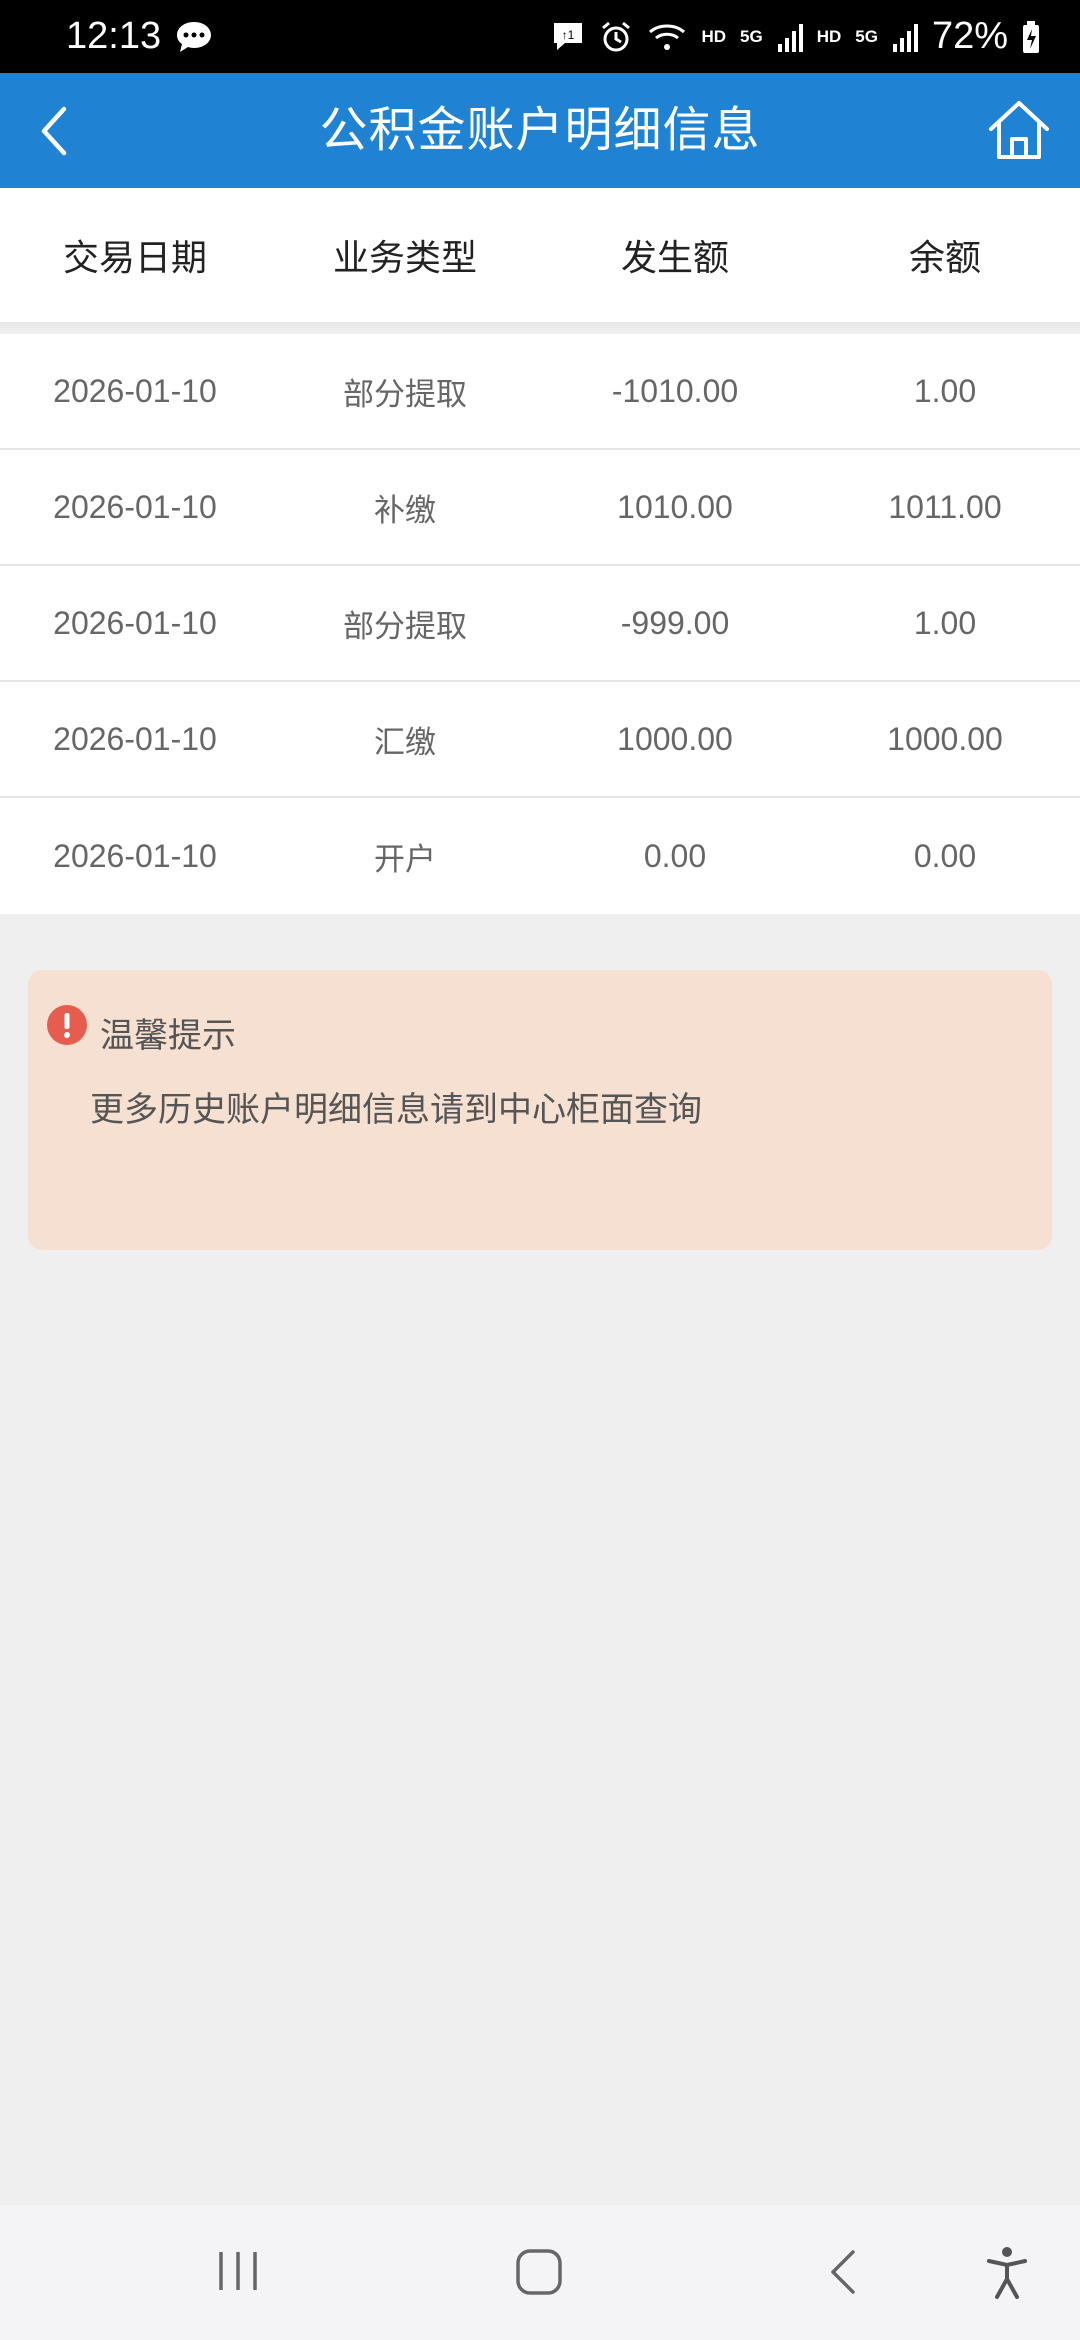 The height and width of the screenshot is (2340, 1080). Describe the element at coordinates (405, 510) in the screenshot. I see `row-type: 补缴` at that location.